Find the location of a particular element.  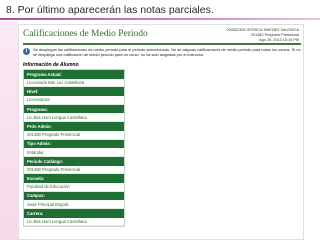

info-label-row: Campus: is located at coordinates (74, 196).